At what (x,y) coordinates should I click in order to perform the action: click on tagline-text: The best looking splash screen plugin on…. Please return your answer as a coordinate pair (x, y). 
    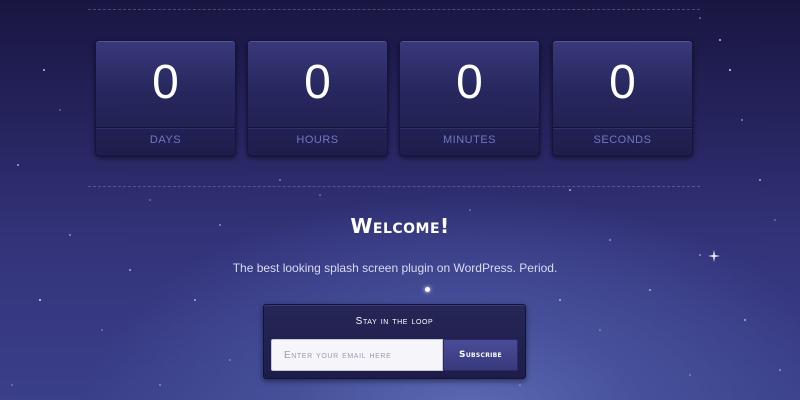
    Looking at the image, I should click on (395, 268).